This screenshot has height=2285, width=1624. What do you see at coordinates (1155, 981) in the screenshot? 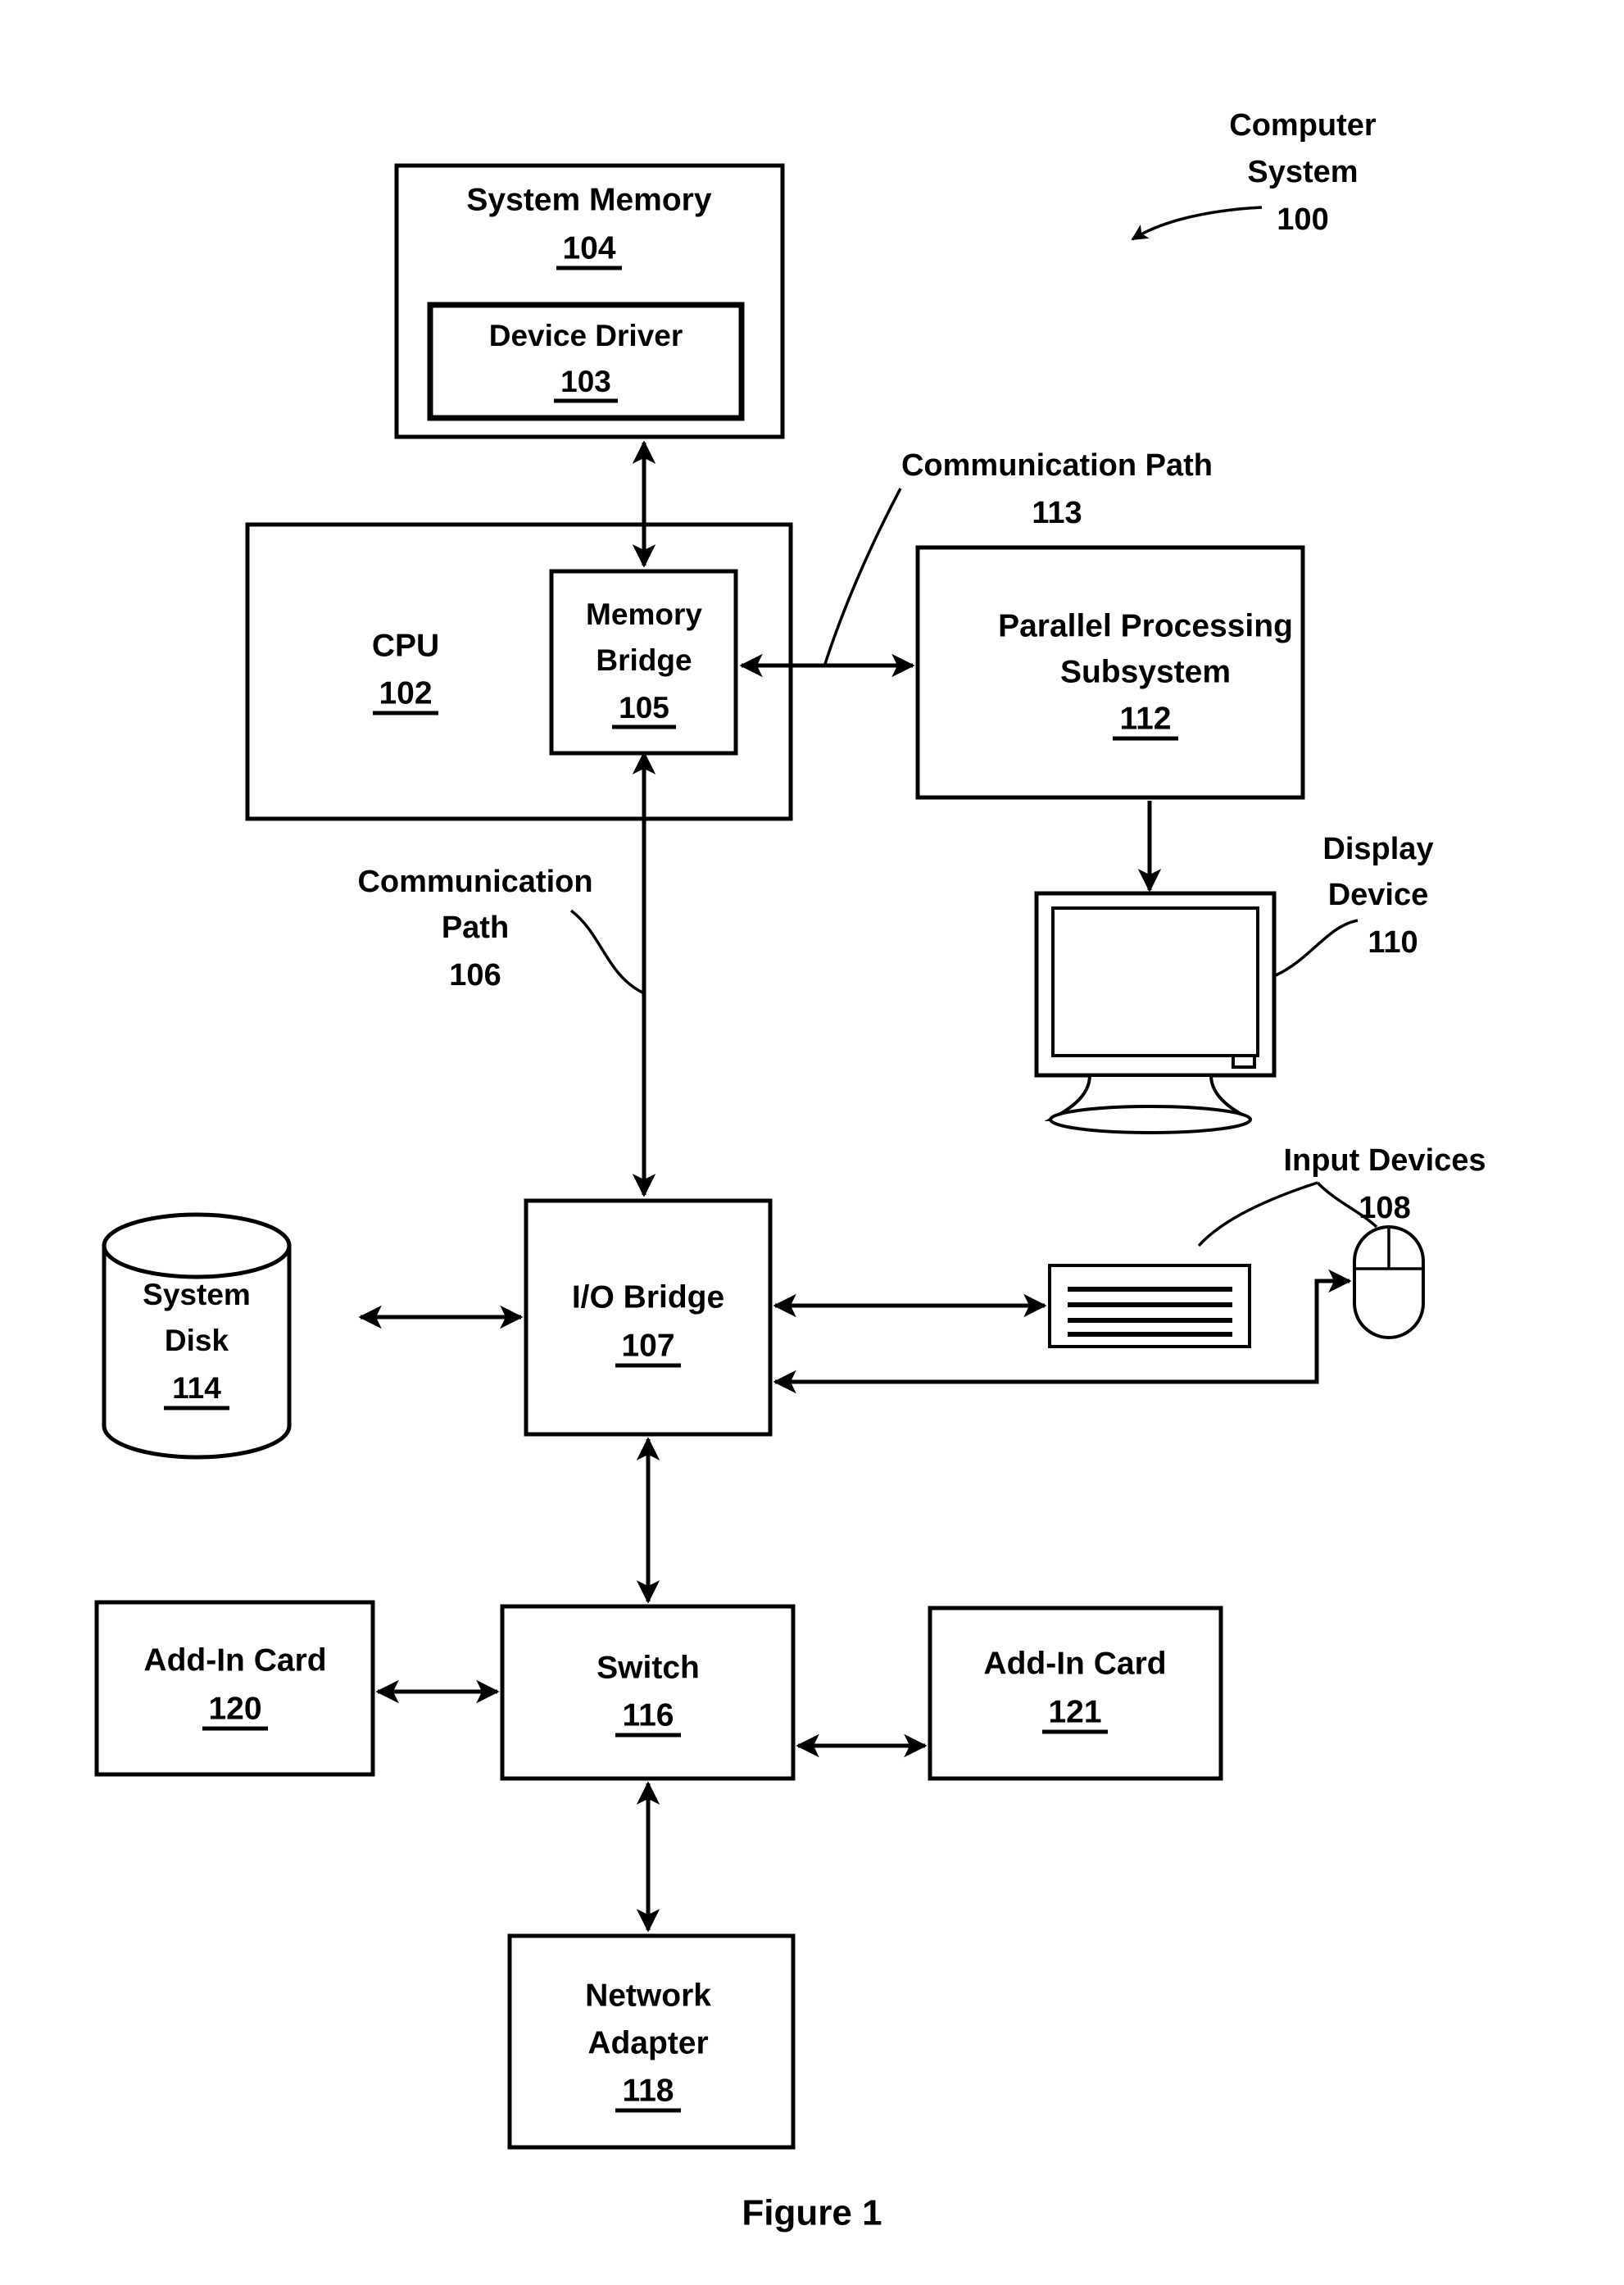
I see `monitor-screen` at bounding box center [1155, 981].